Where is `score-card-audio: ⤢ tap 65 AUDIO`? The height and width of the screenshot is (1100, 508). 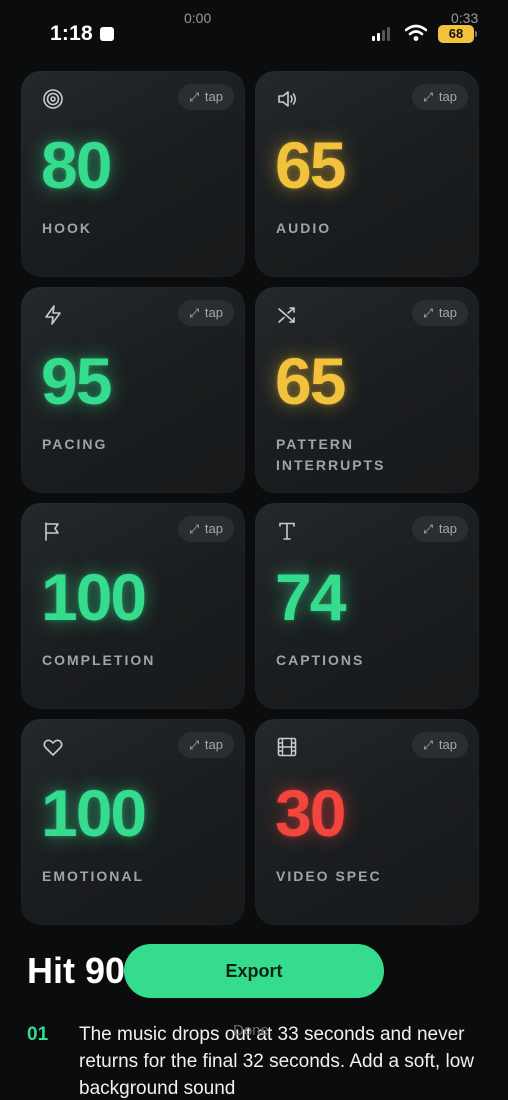 score-card-audio: ⤢ tap 65 AUDIO is located at coordinates (367, 174).